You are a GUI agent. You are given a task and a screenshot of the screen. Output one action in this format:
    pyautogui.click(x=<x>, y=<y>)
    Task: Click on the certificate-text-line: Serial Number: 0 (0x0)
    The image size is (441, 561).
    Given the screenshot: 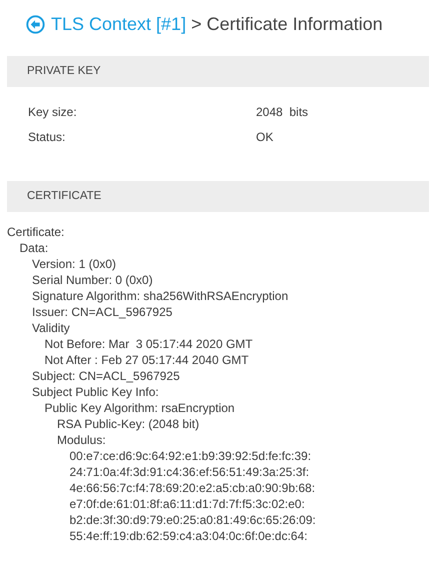 What is the action you would take?
    pyautogui.click(x=92, y=280)
    